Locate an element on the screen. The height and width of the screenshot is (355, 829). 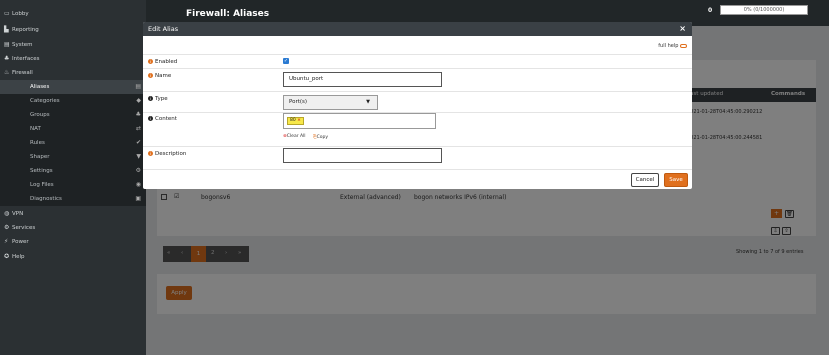
counter-badge: 0 is located at coordinates (710, 10).